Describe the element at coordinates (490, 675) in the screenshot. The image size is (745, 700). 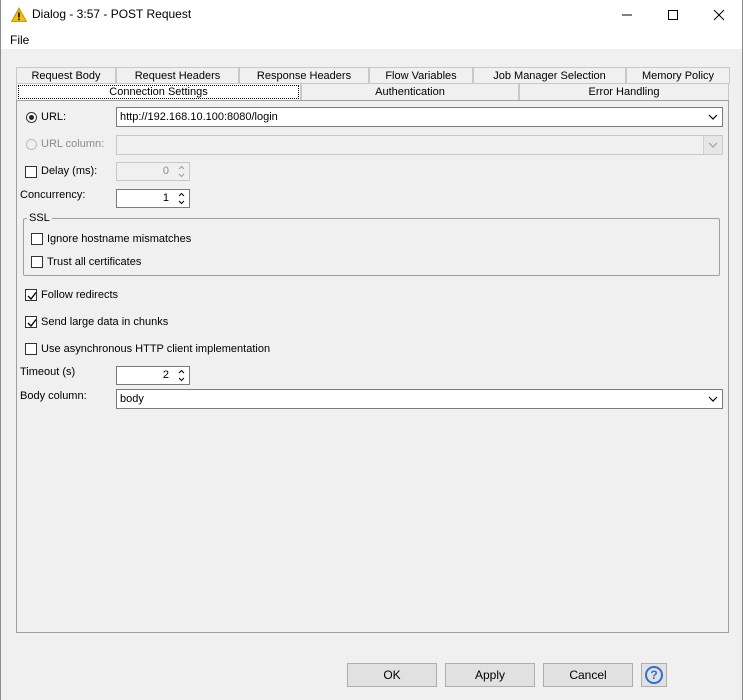
I see `apply-button: Apply` at that location.